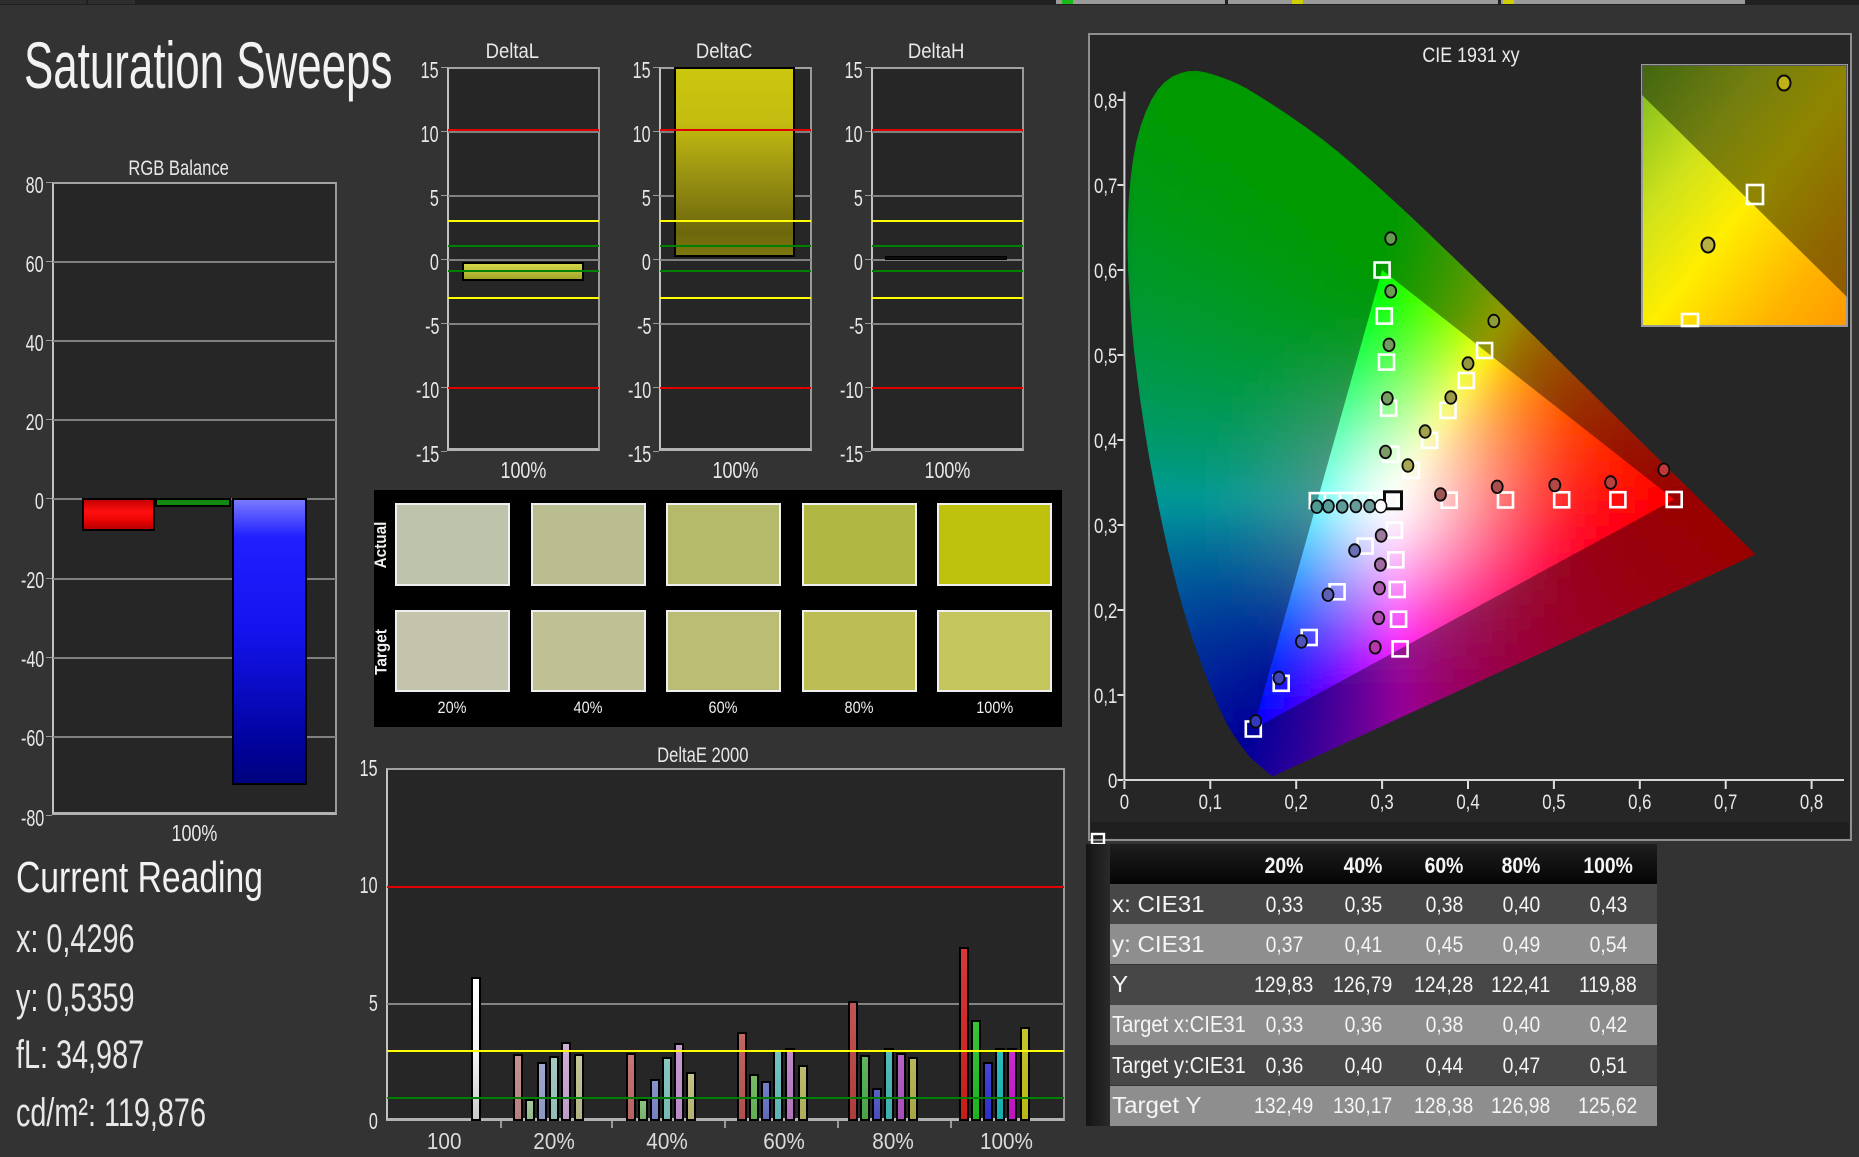 The width and height of the screenshot is (1859, 1157). What do you see at coordinates (1470, 56) in the screenshot?
I see `svg-text: CIE 1931 xy` at bounding box center [1470, 56].